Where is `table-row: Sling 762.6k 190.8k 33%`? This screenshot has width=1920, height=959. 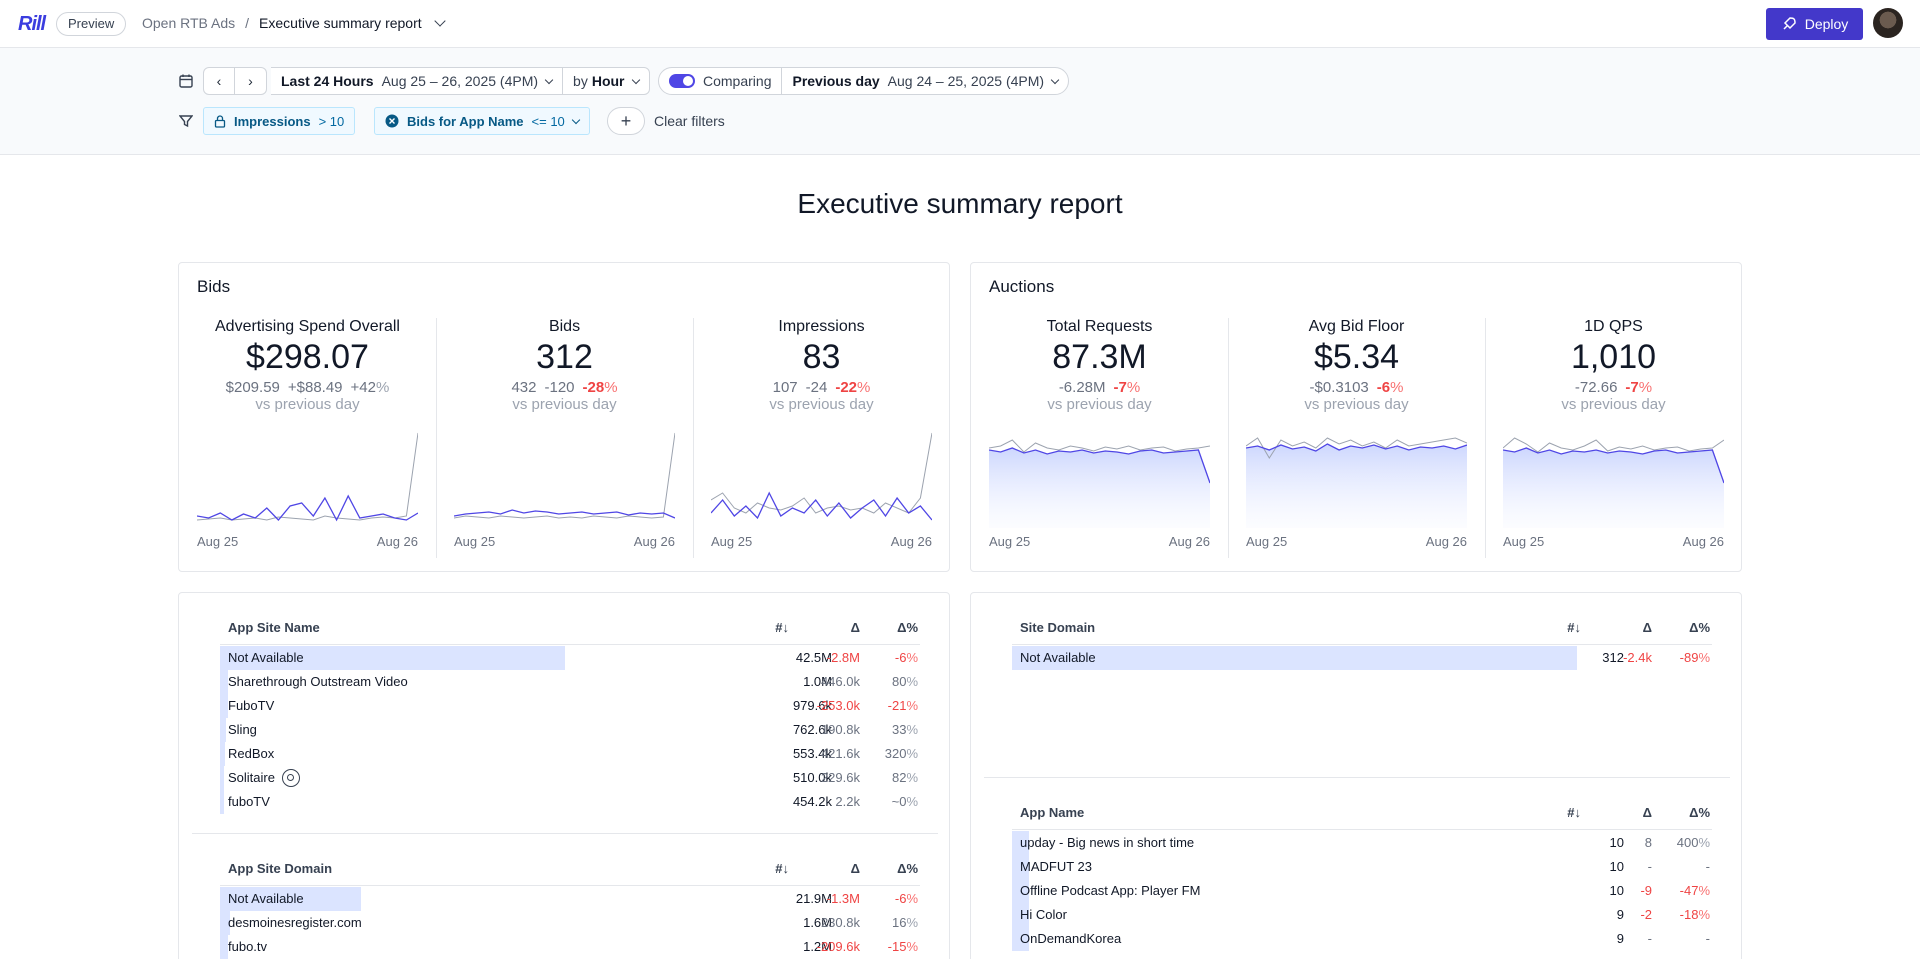 table-row: Sling 762.6k 190.8k 33% is located at coordinates (570, 730).